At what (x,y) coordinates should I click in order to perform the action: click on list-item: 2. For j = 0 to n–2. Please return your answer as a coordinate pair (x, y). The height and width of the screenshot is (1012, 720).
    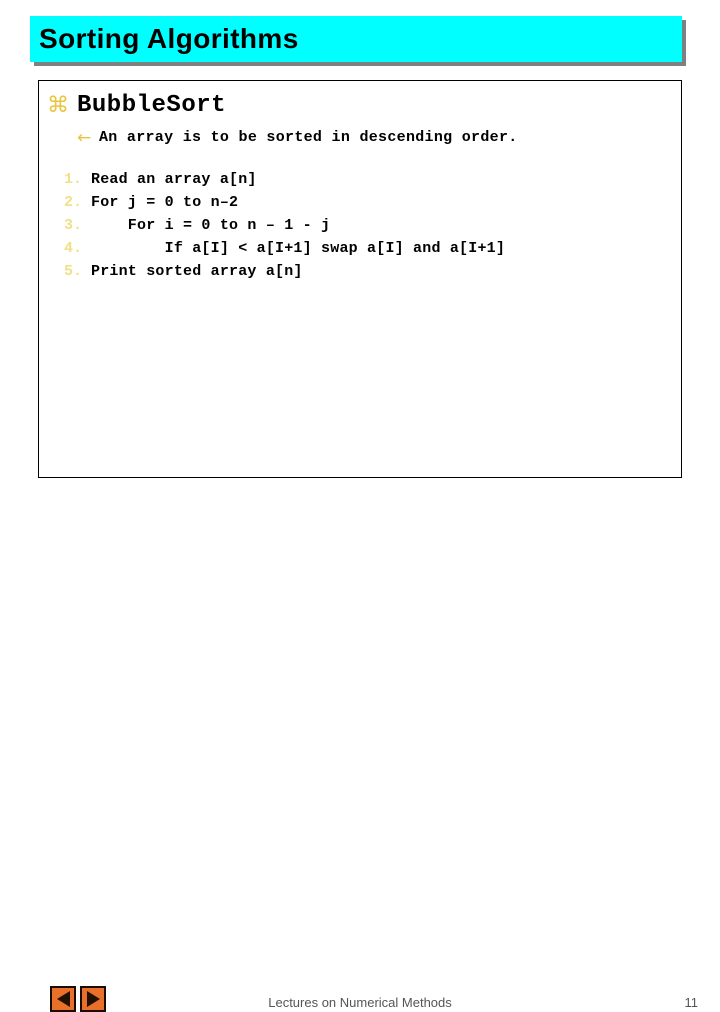
    Looking at the image, I should click on (372, 205).